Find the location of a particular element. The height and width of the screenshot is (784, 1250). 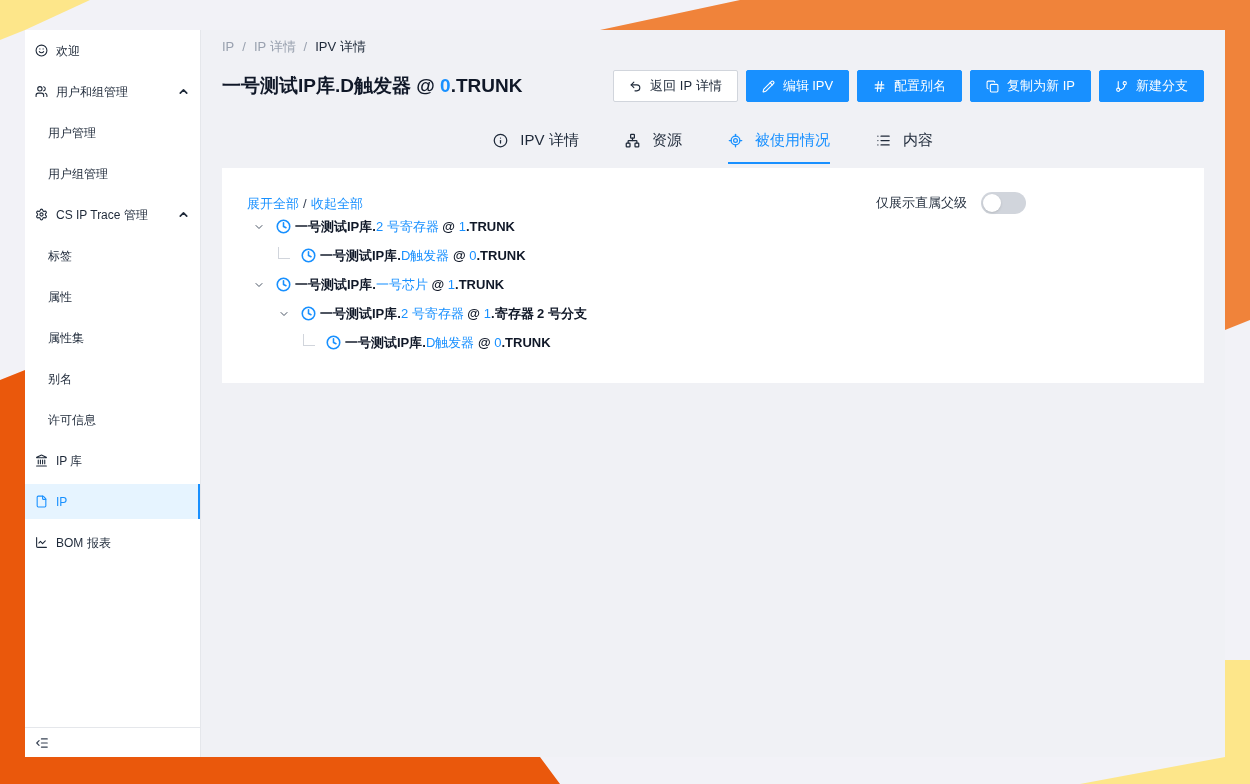

branch-icon is located at coordinates (1121, 86).